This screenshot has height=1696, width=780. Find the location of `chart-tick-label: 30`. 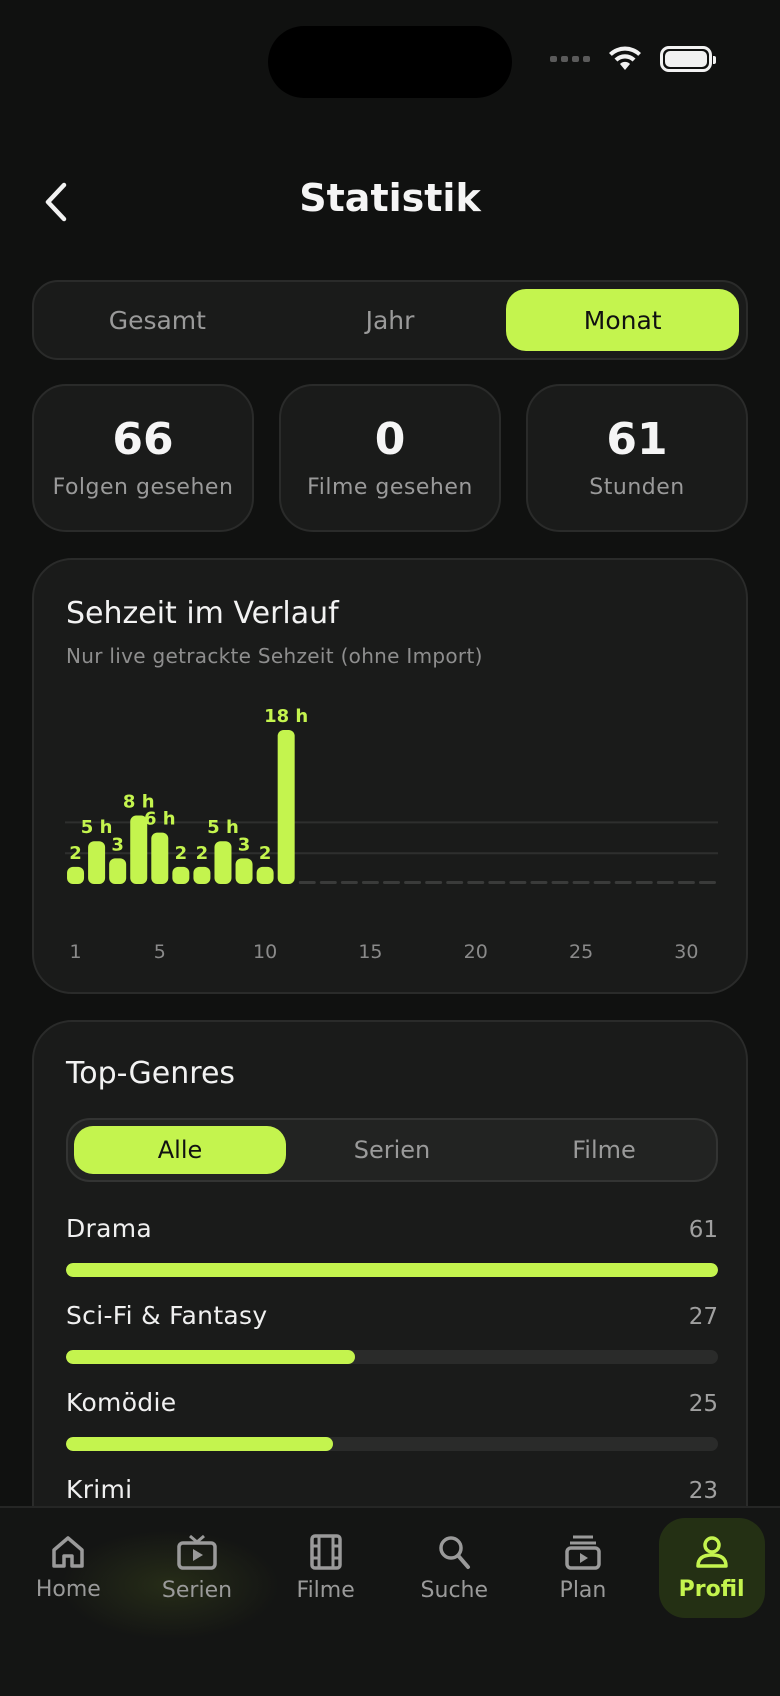

chart-tick-label: 30 is located at coordinates (686, 952).